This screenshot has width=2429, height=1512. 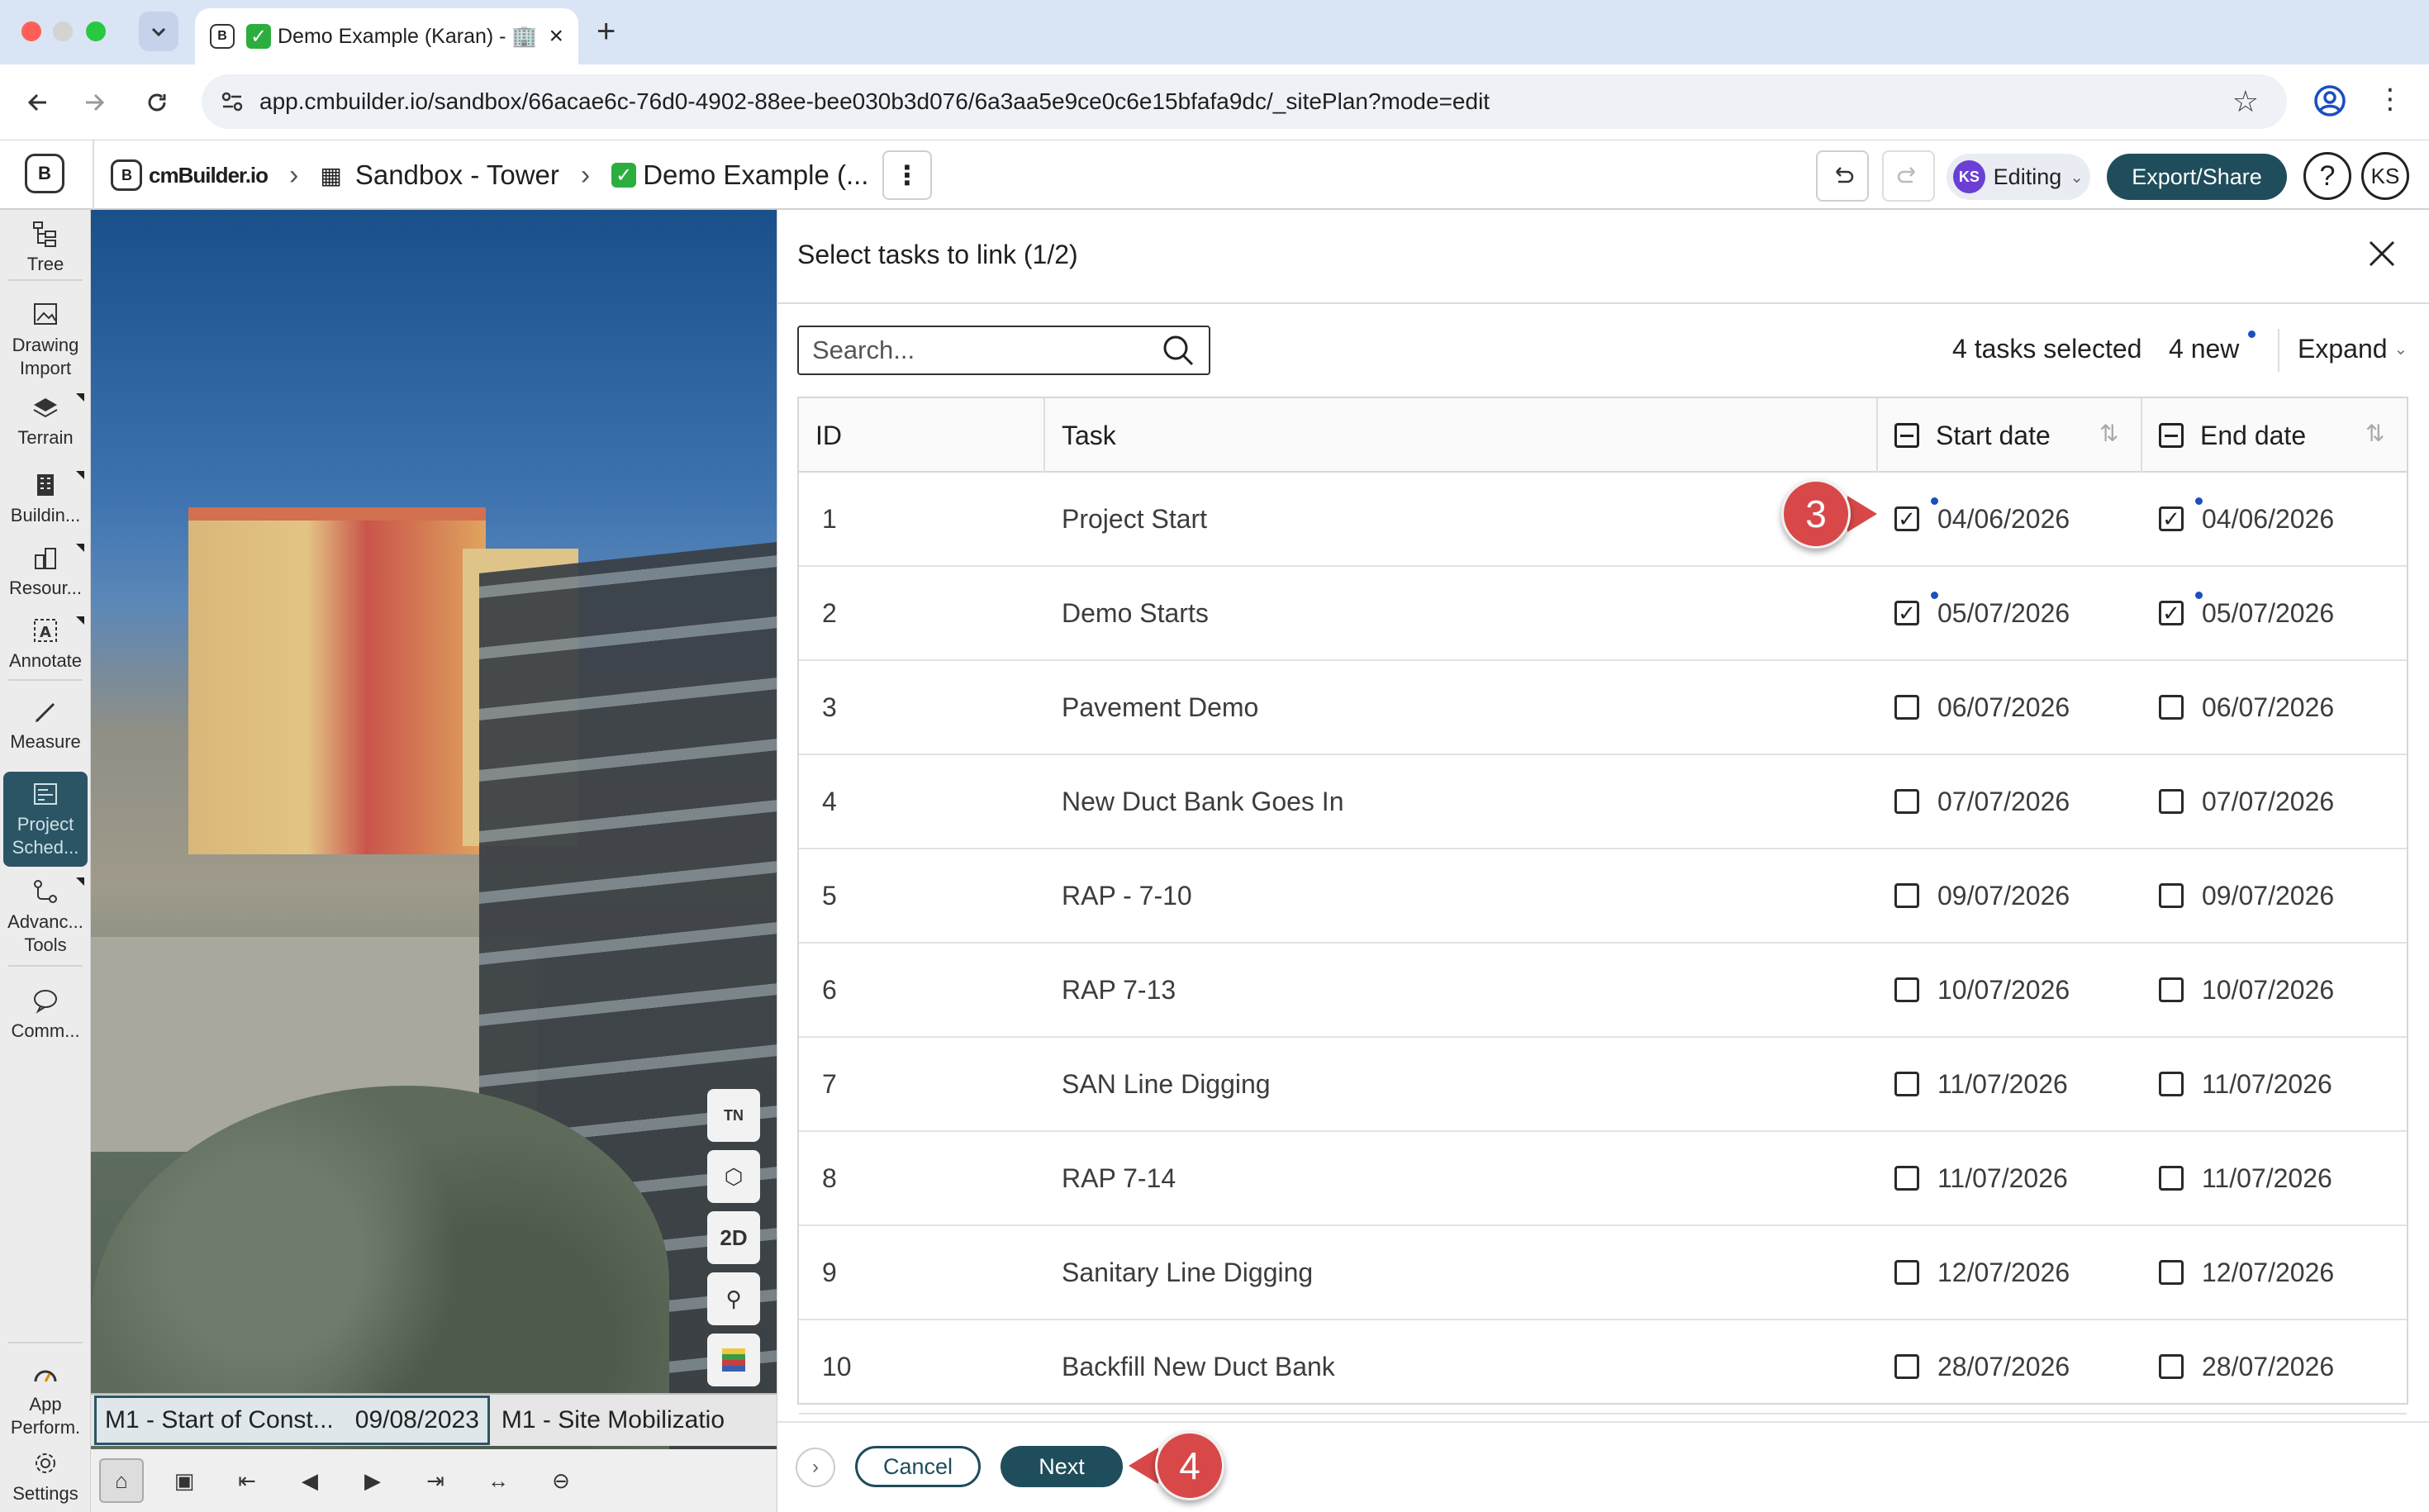 What do you see at coordinates (435, 1480) in the screenshot?
I see `skip-end-button: ⇥` at bounding box center [435, 1480].